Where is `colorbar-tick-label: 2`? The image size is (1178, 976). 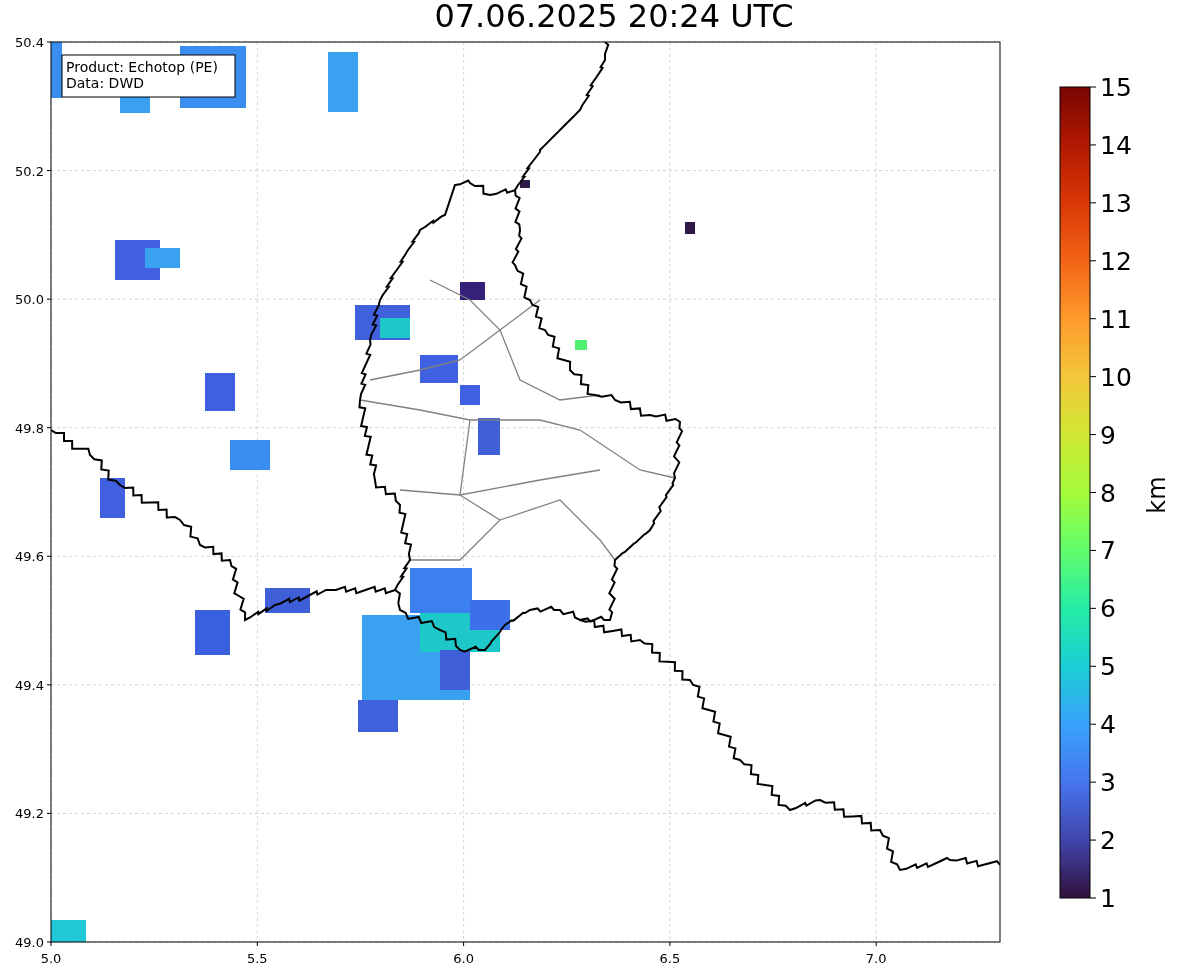 colorbar-tick-label: 2 is located at coordinates (1108, 841).